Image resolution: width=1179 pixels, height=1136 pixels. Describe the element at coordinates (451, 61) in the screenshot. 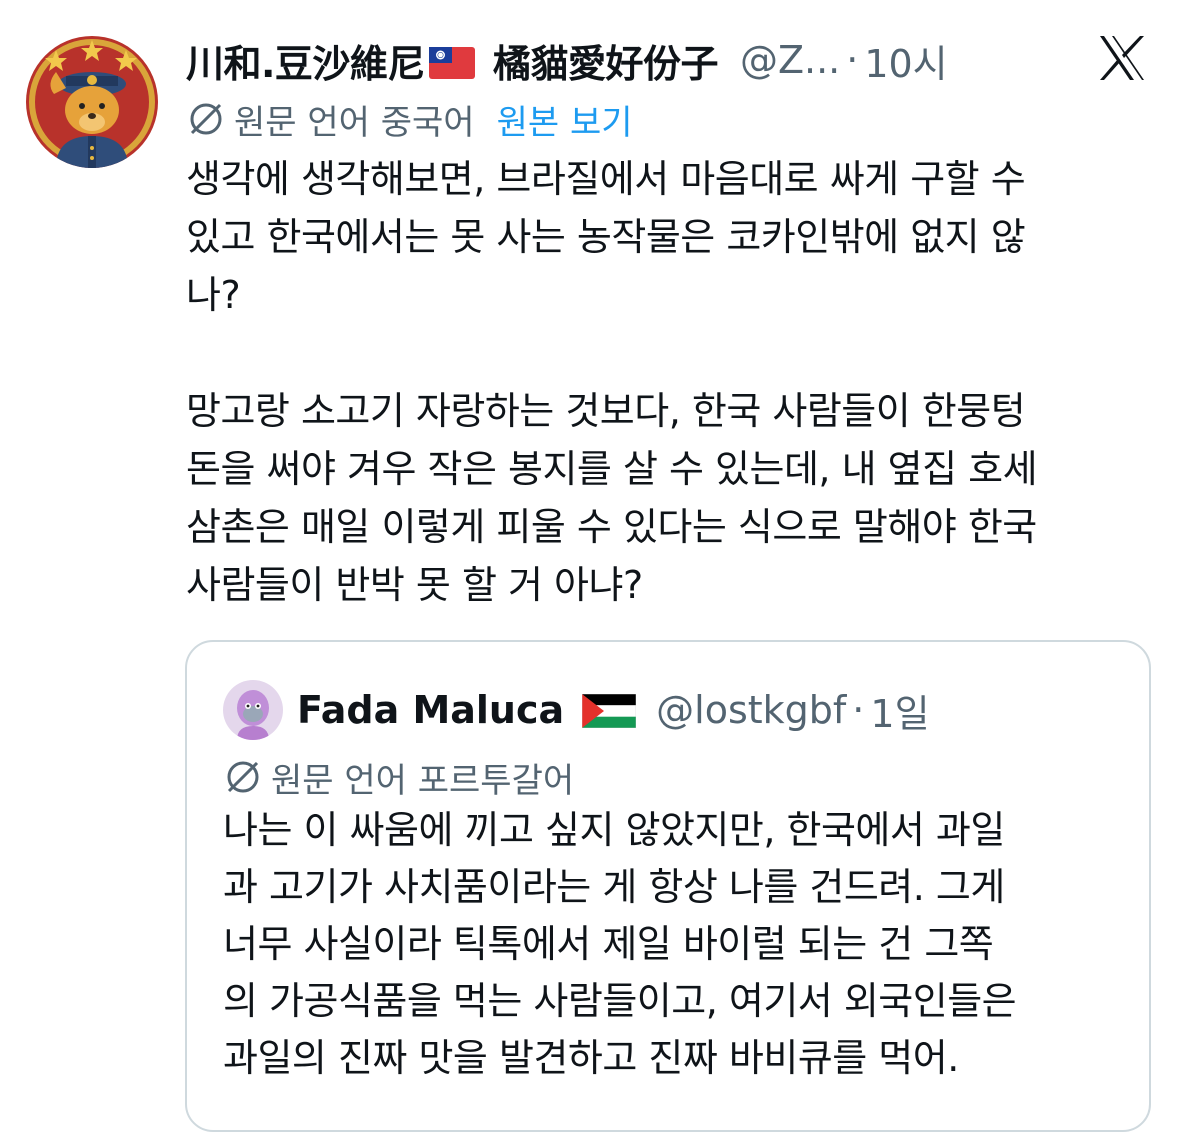

I see `taiwan-flag-icon` at that location.